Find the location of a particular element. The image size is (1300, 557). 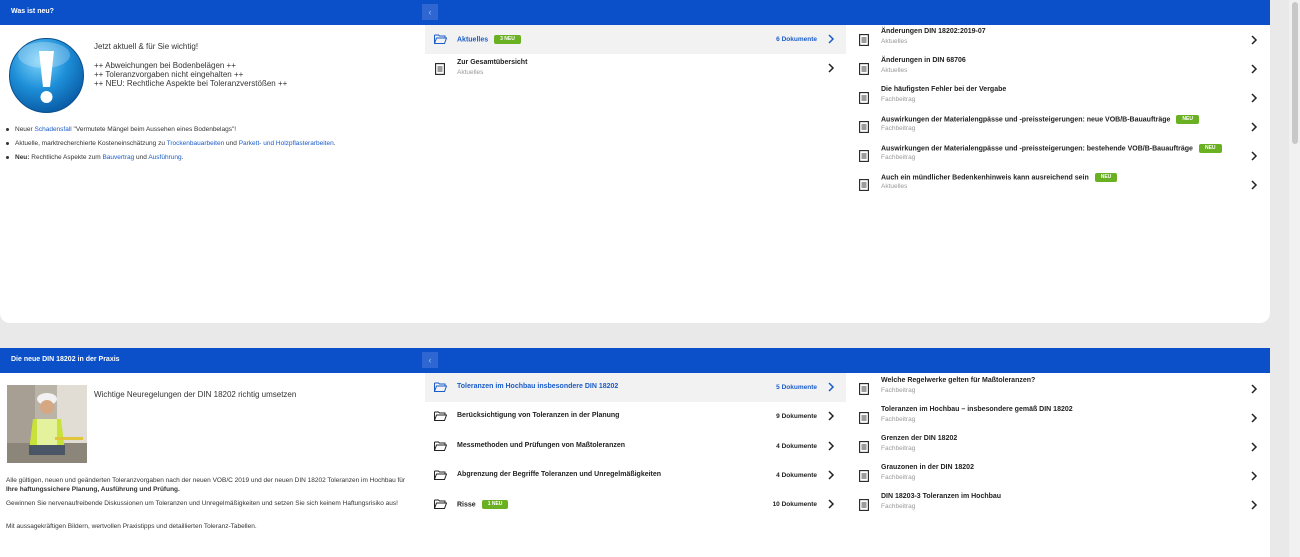

bullet-dot is located at coordinates (7, 129).